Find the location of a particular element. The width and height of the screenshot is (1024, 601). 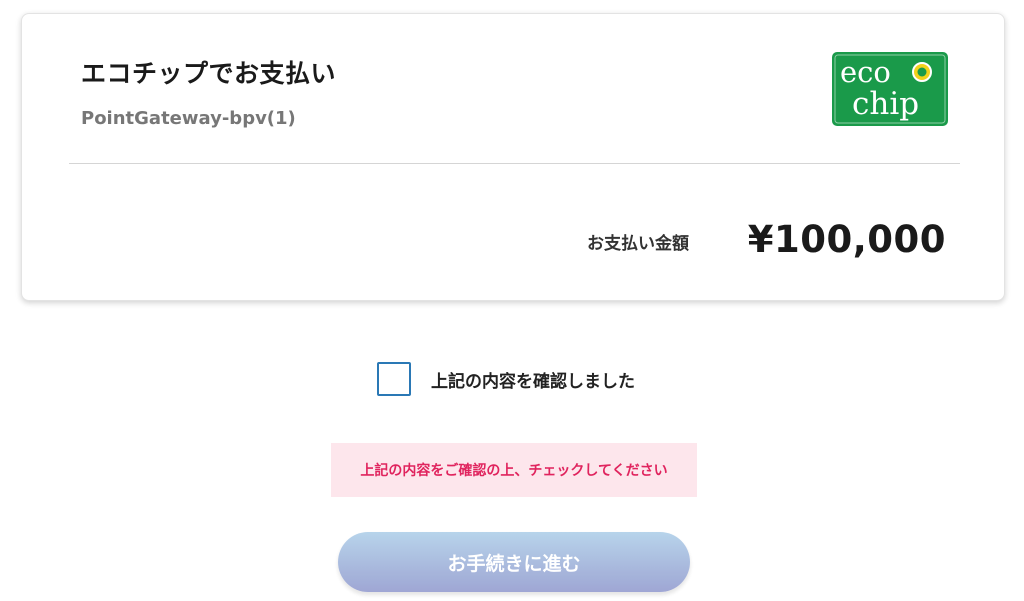

error-message: 上記の内容をご確認の上、チェックしてください is located at coordinates (514, 470).